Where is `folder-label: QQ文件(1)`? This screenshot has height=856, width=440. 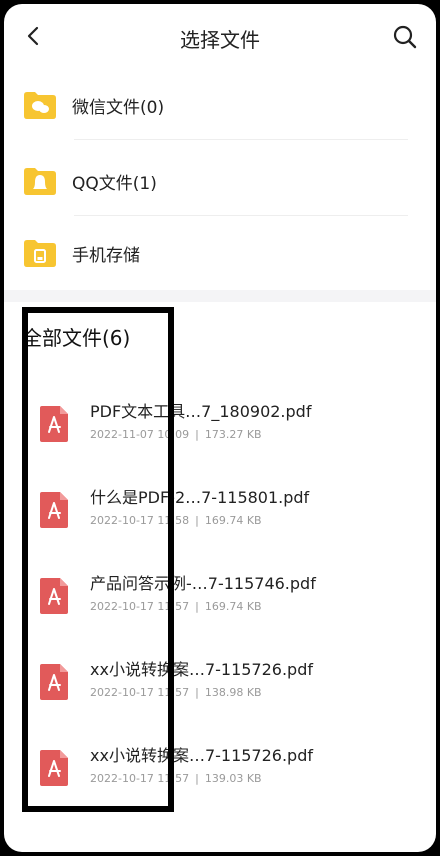
folder-label: QQ文件(1) is located at coordinates (114, 183).